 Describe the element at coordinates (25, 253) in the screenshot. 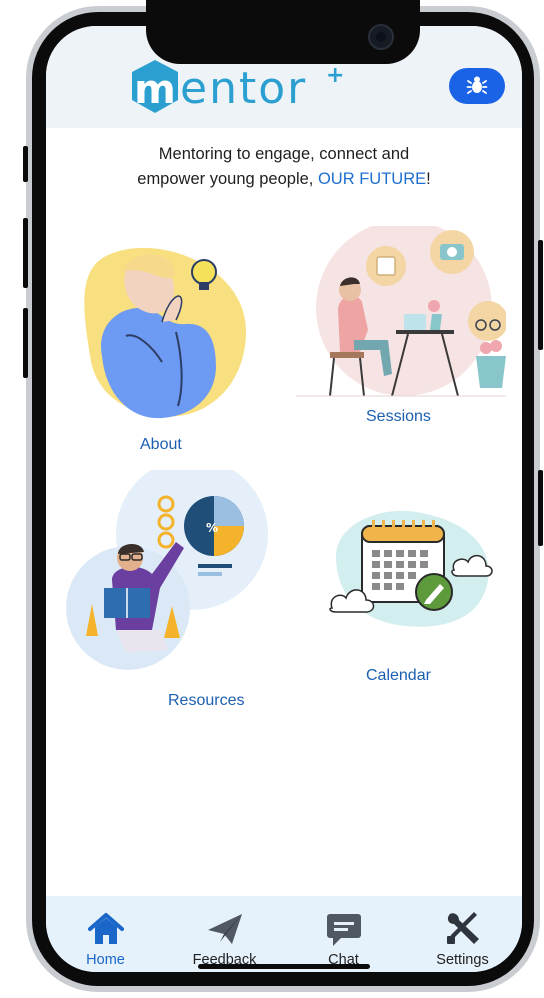

I see `volume-up-button` at that location.